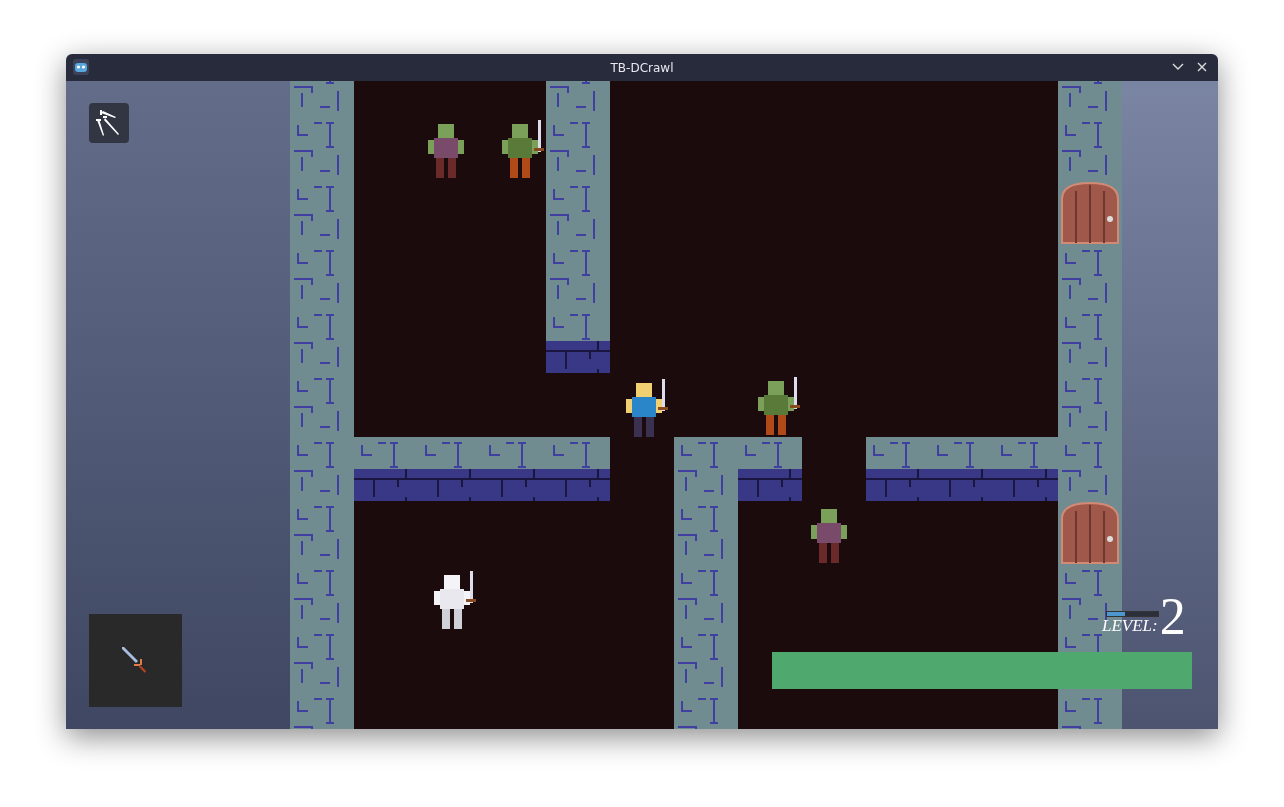 This screenshot has height=807, width=1284. I want to click on app-icon, so click(81, 67).